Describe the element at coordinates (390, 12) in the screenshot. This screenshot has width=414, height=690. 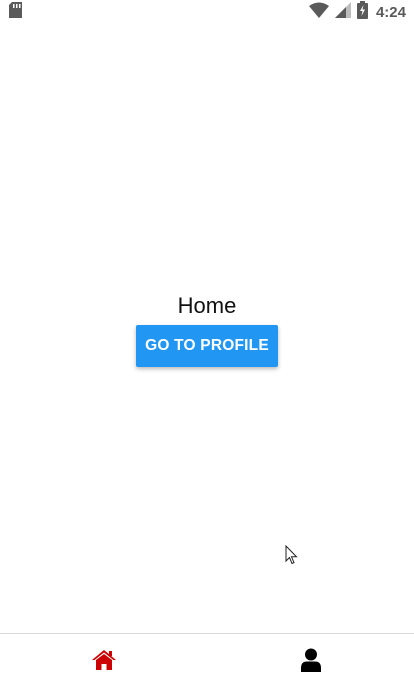
I see `status-time: 4:24` at that location.